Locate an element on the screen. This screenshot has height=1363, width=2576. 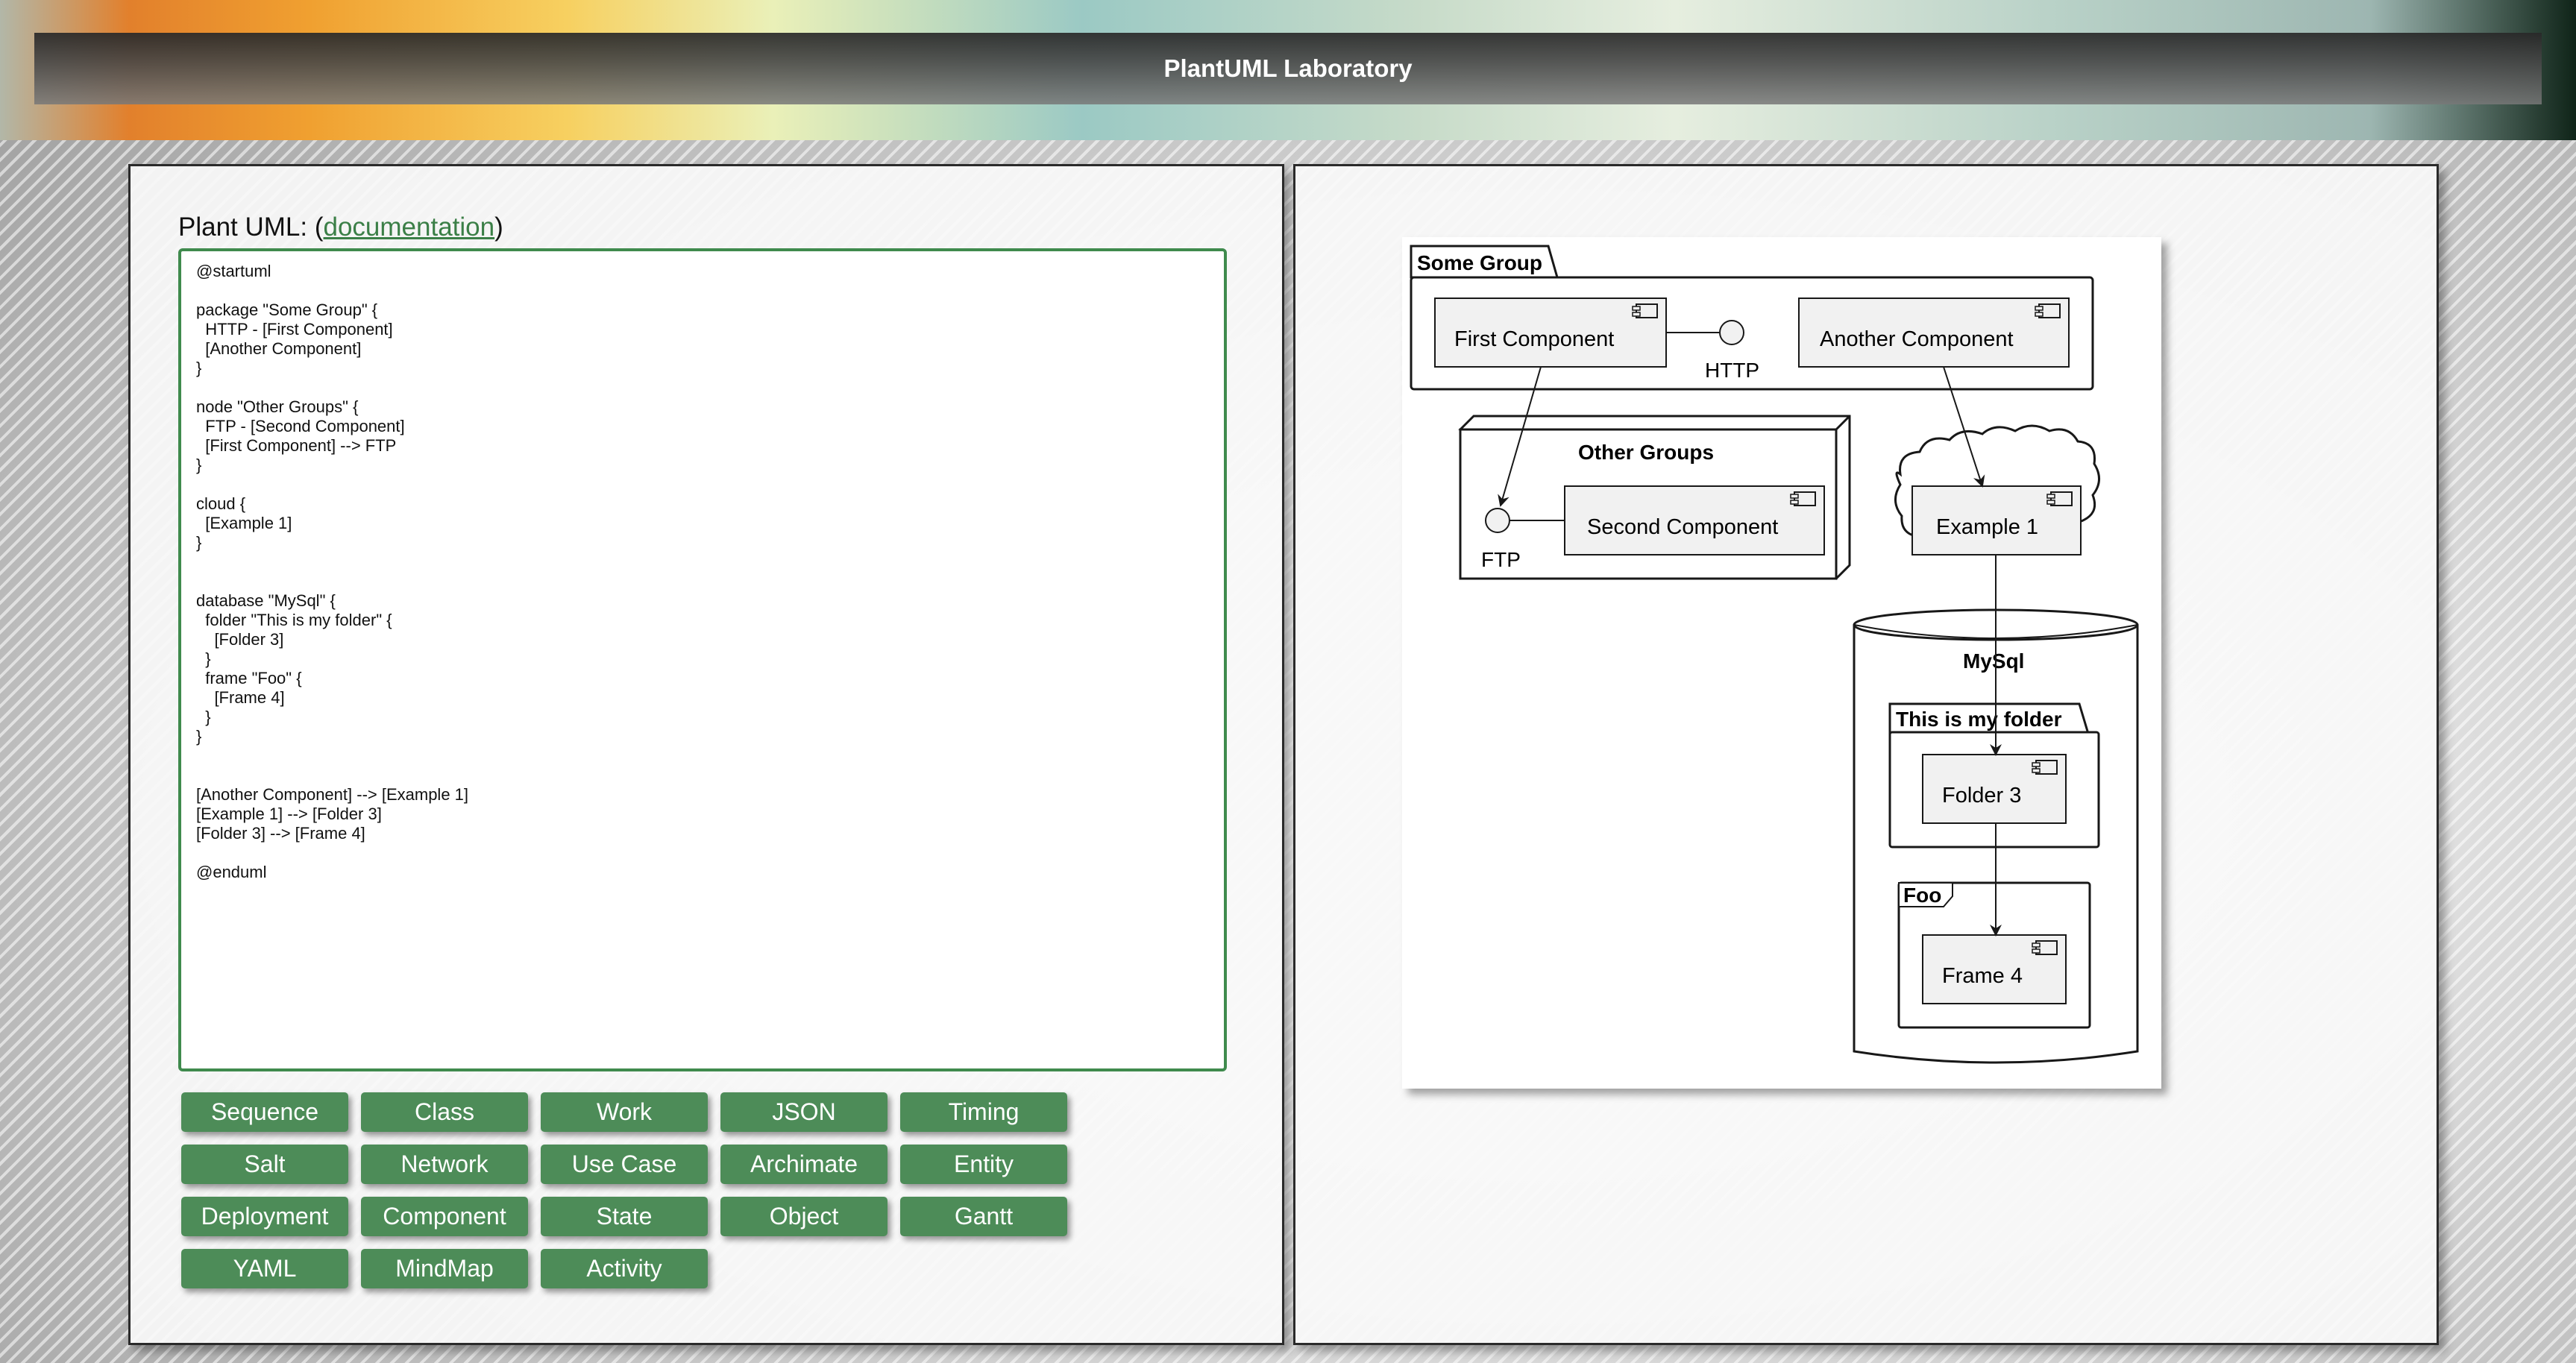
frame4-label: Frame 4 is located at coordinates (1983, 976).